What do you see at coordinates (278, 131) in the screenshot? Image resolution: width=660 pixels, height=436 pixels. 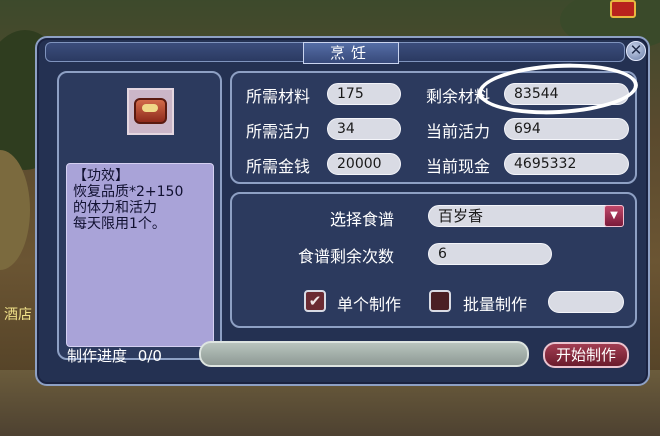 I see `required-vitality-label: 所需活力` at bounding box center [278, 131].